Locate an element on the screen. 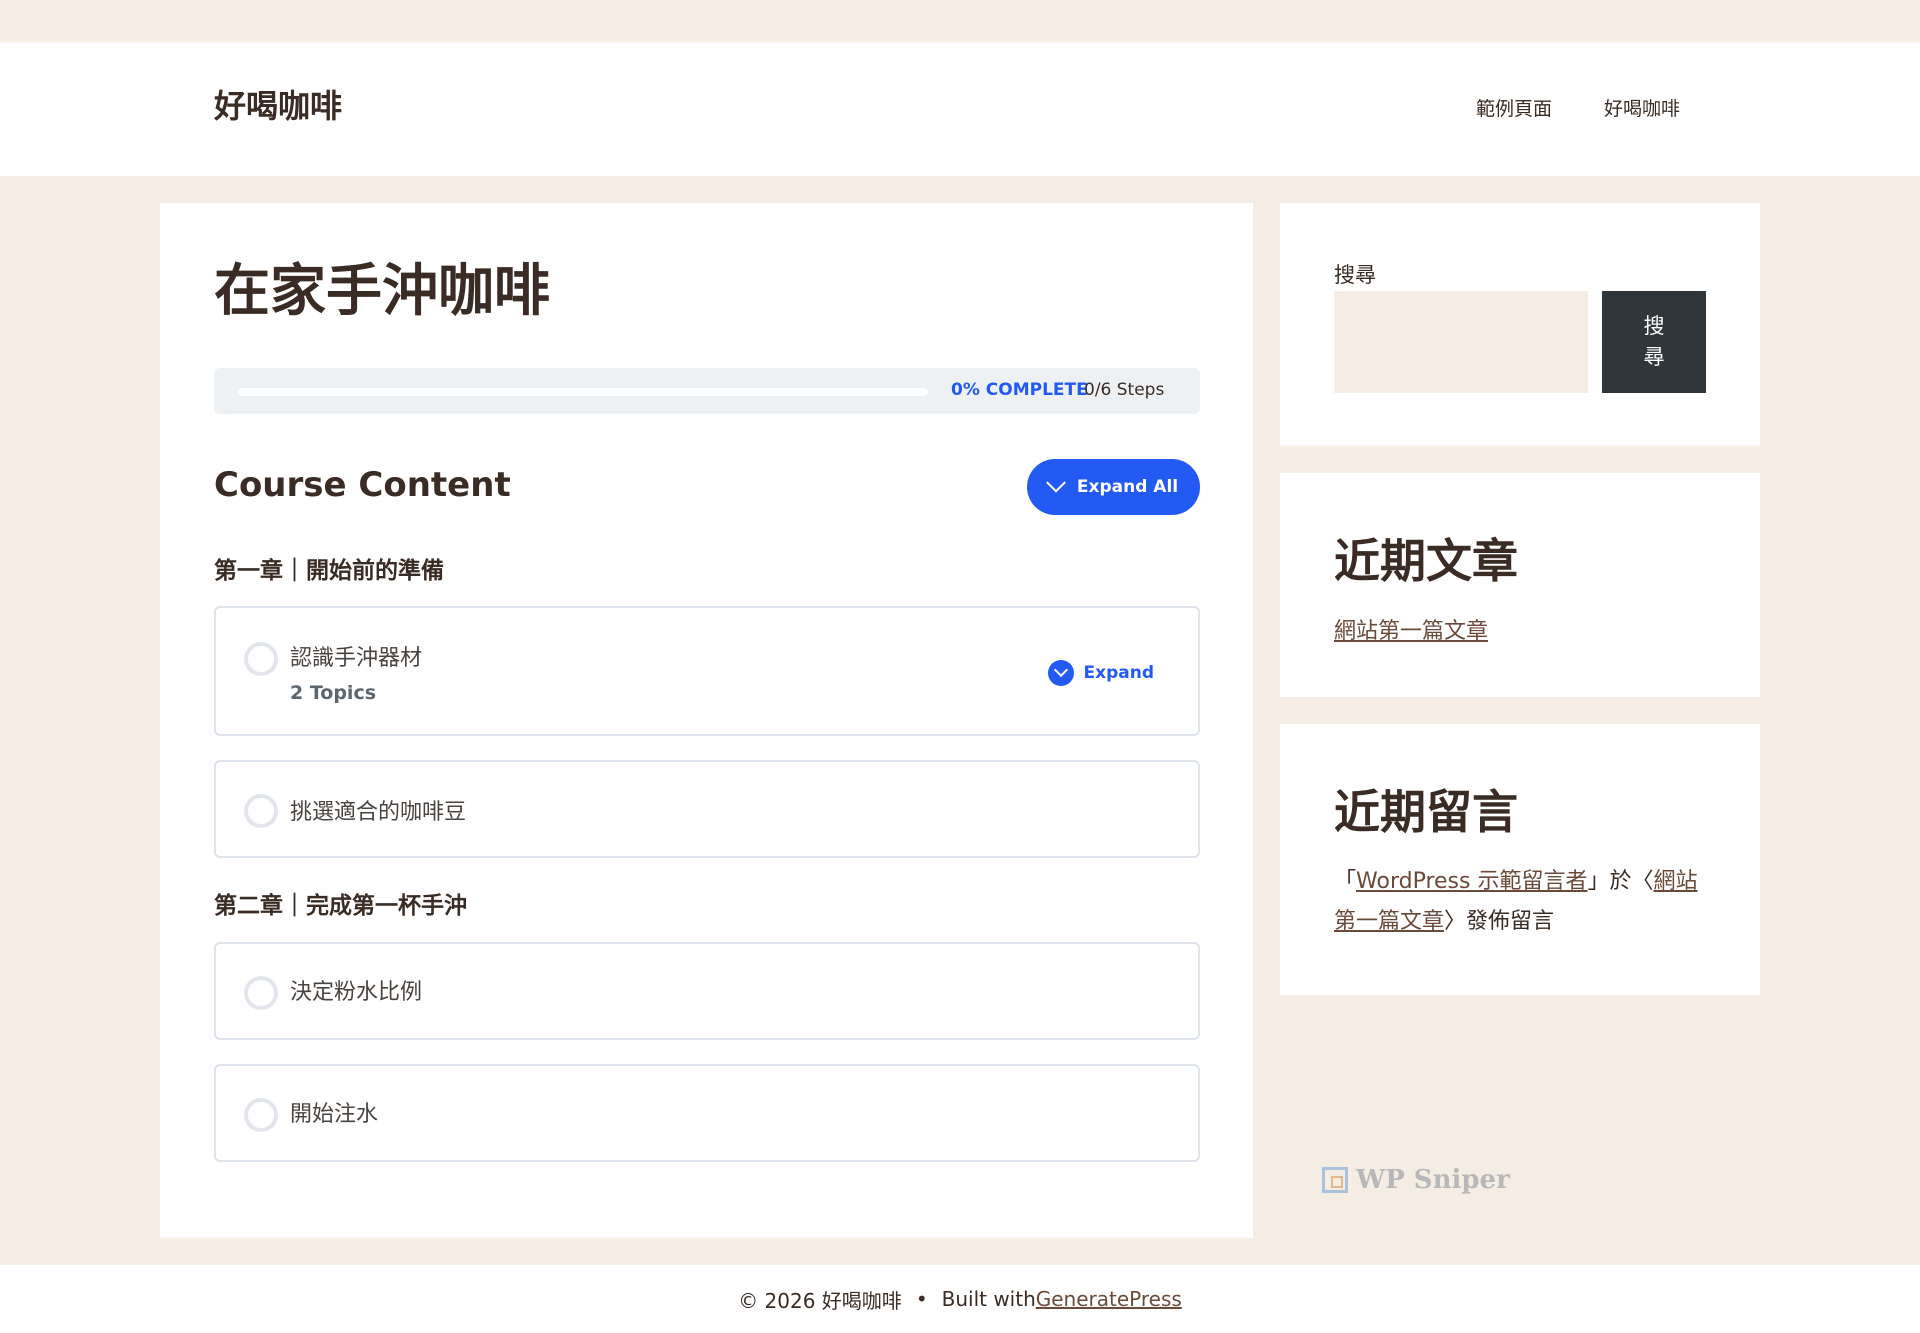 The height and width of the screenshot is (1333, 1920). search-input is located at coordinates (1461, 342).